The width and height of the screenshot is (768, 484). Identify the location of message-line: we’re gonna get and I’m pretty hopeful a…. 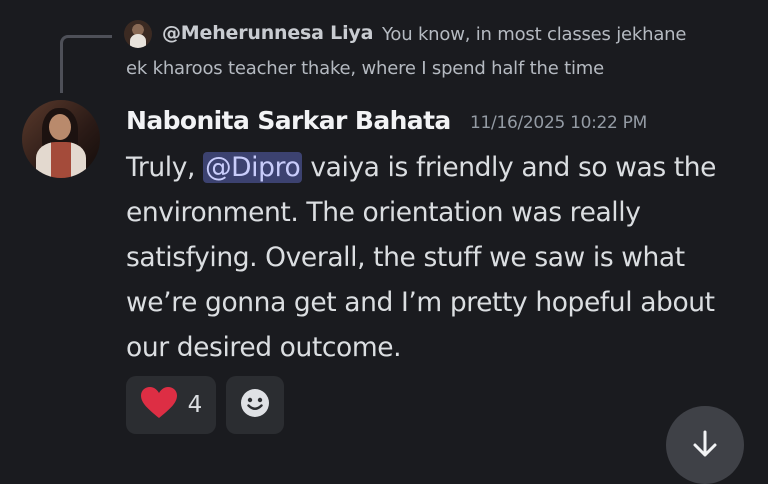
(420, 302).